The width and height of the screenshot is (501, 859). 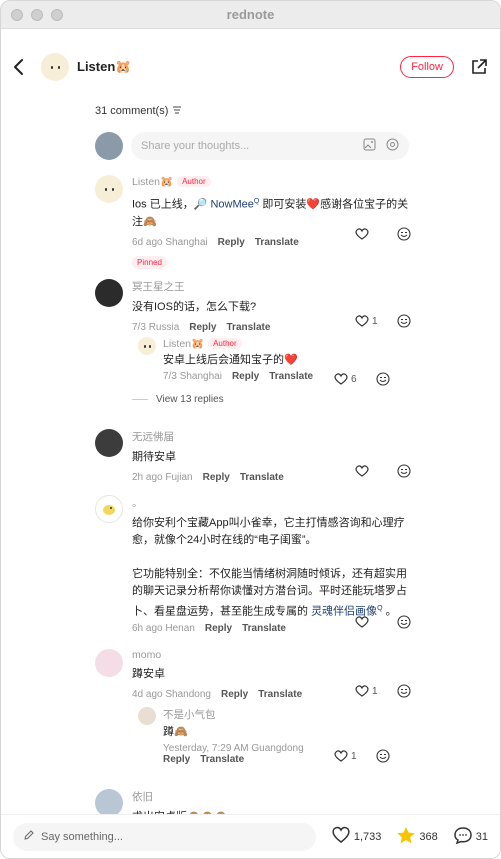 What do you see at coordinates (253, 674) in the screenshot?
I see `comment-item: momo 蹲安卓 4d ago Shandong Reply Translate 1` at bounding box center [253, 674].